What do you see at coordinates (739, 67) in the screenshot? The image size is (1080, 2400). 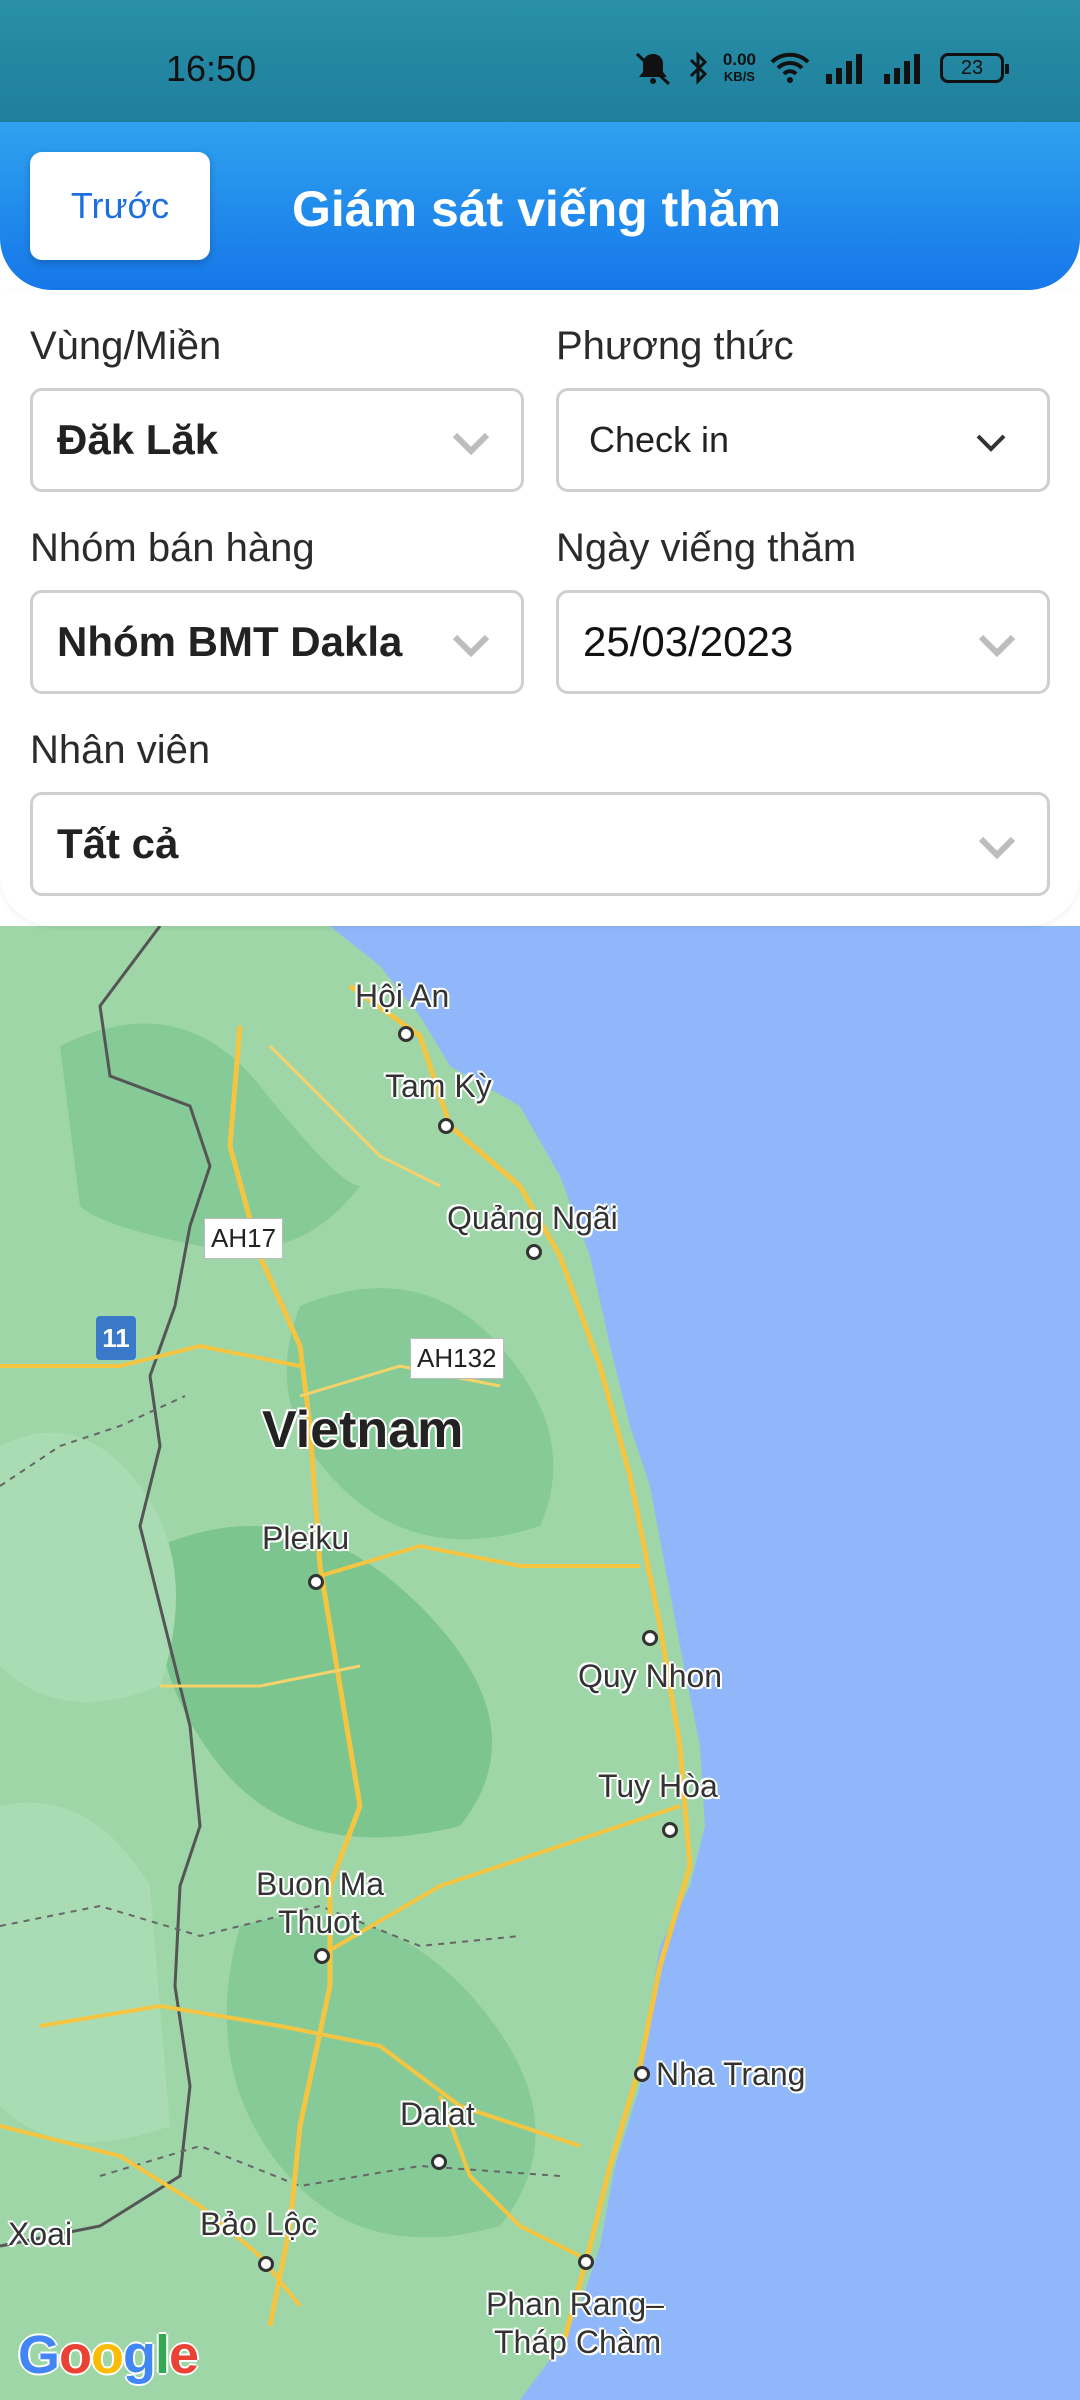 I see `net-speed: 0.00 KB/S` at bounding box center [739, 67].